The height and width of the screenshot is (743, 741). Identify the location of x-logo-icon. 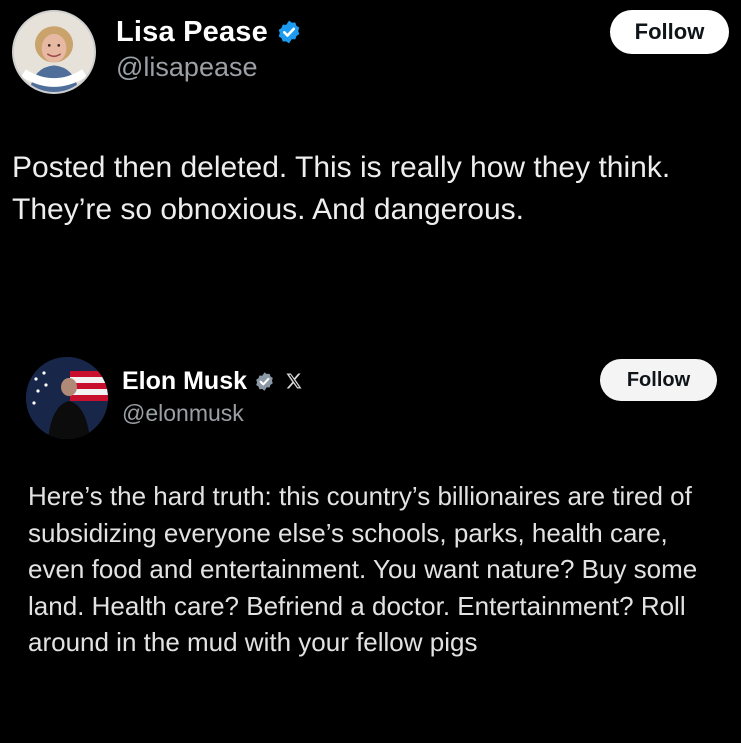
(294, 381).